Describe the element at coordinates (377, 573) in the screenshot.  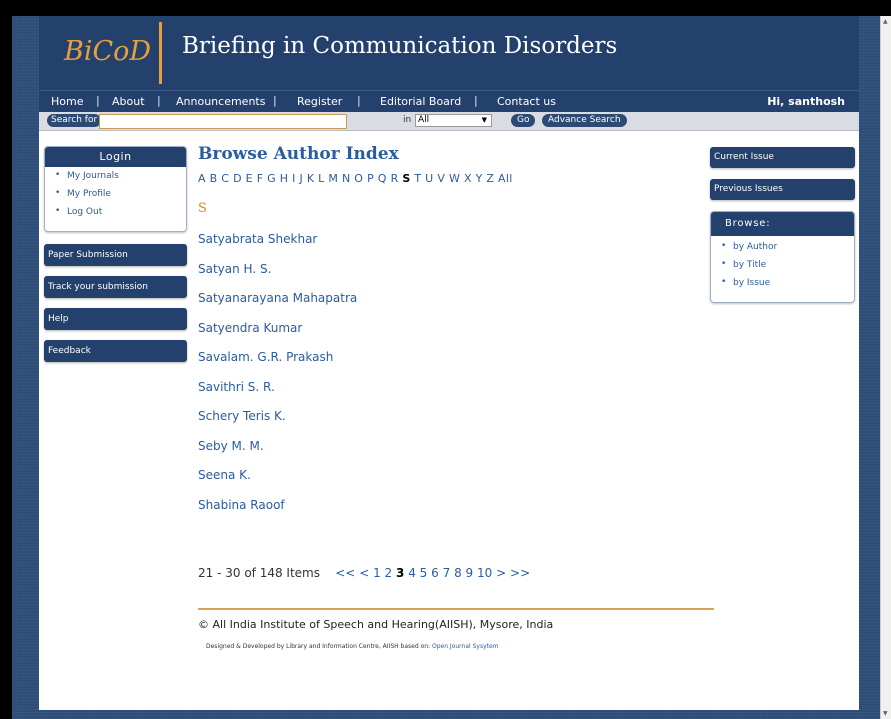
I see `page-link: 1` at that location.